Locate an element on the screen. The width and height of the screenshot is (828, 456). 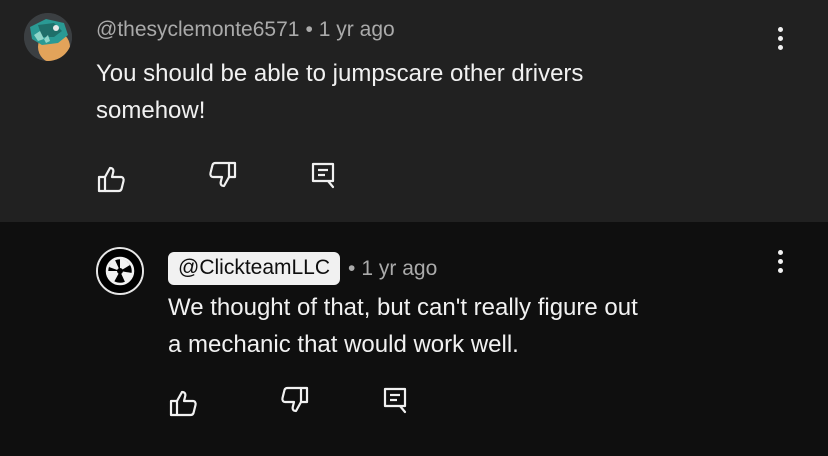
comment-more-actions-button is located at coordinates (780, 38).